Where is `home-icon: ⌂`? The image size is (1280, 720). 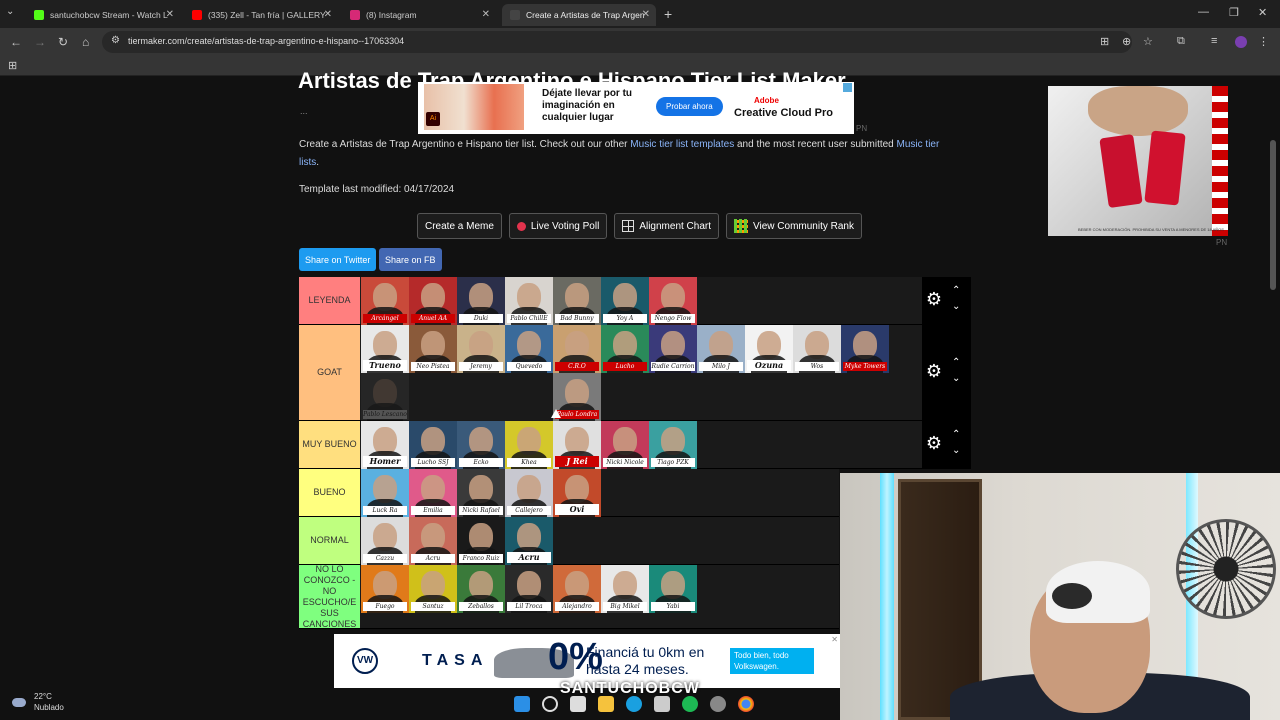
home-icon: ⌂ is located at coordinates (85, 42).